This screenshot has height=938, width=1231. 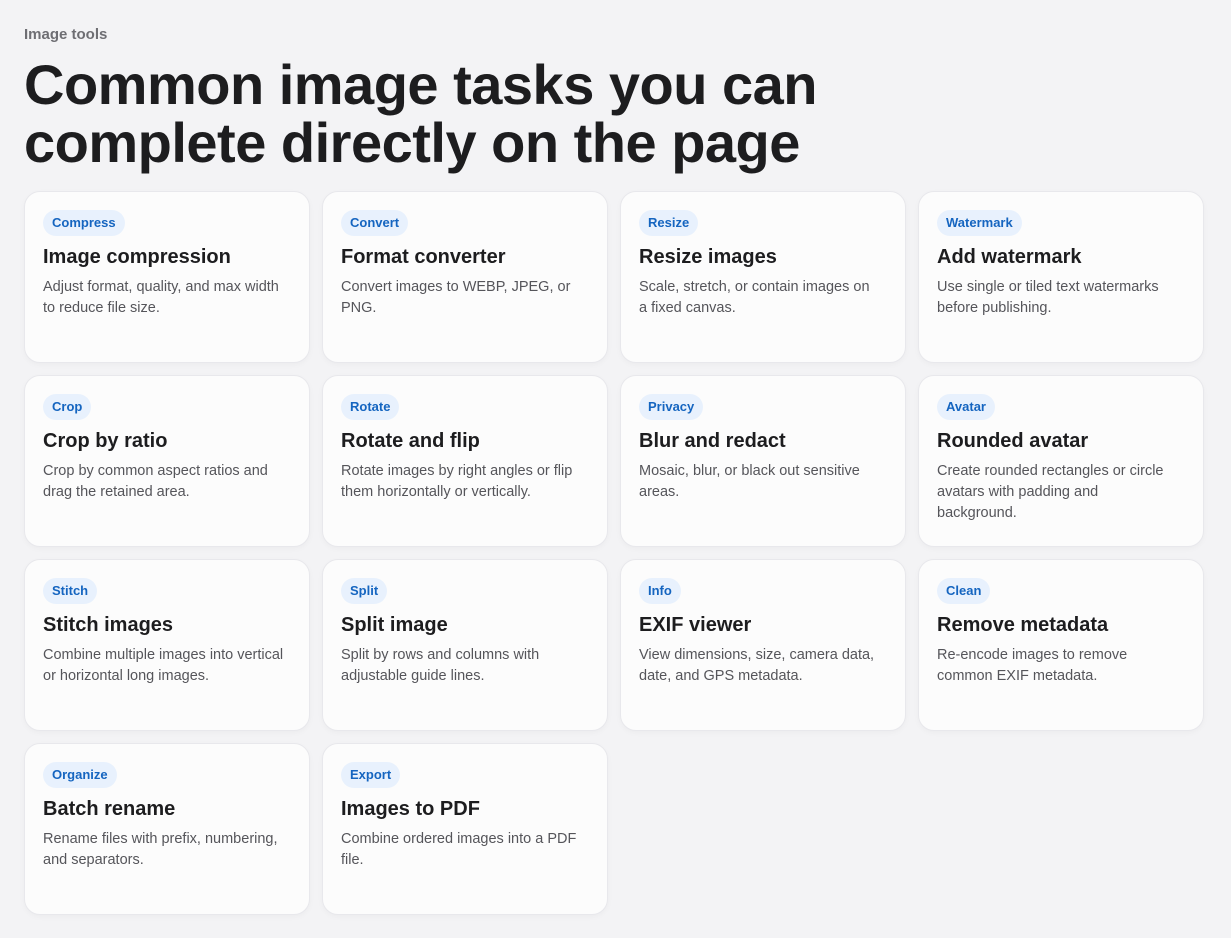 What do you see at coordinates (105, 441) in the screenshot?
I see `card-title: Crop by ratio` at bounding box center [105, 441].